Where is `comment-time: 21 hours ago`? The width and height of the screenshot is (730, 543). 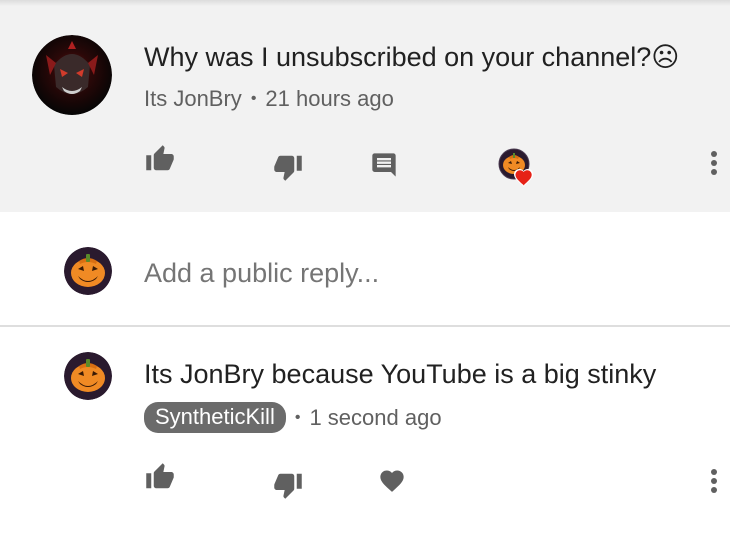
comment-time: 21 hours ago is located at coordinates (329, 98).